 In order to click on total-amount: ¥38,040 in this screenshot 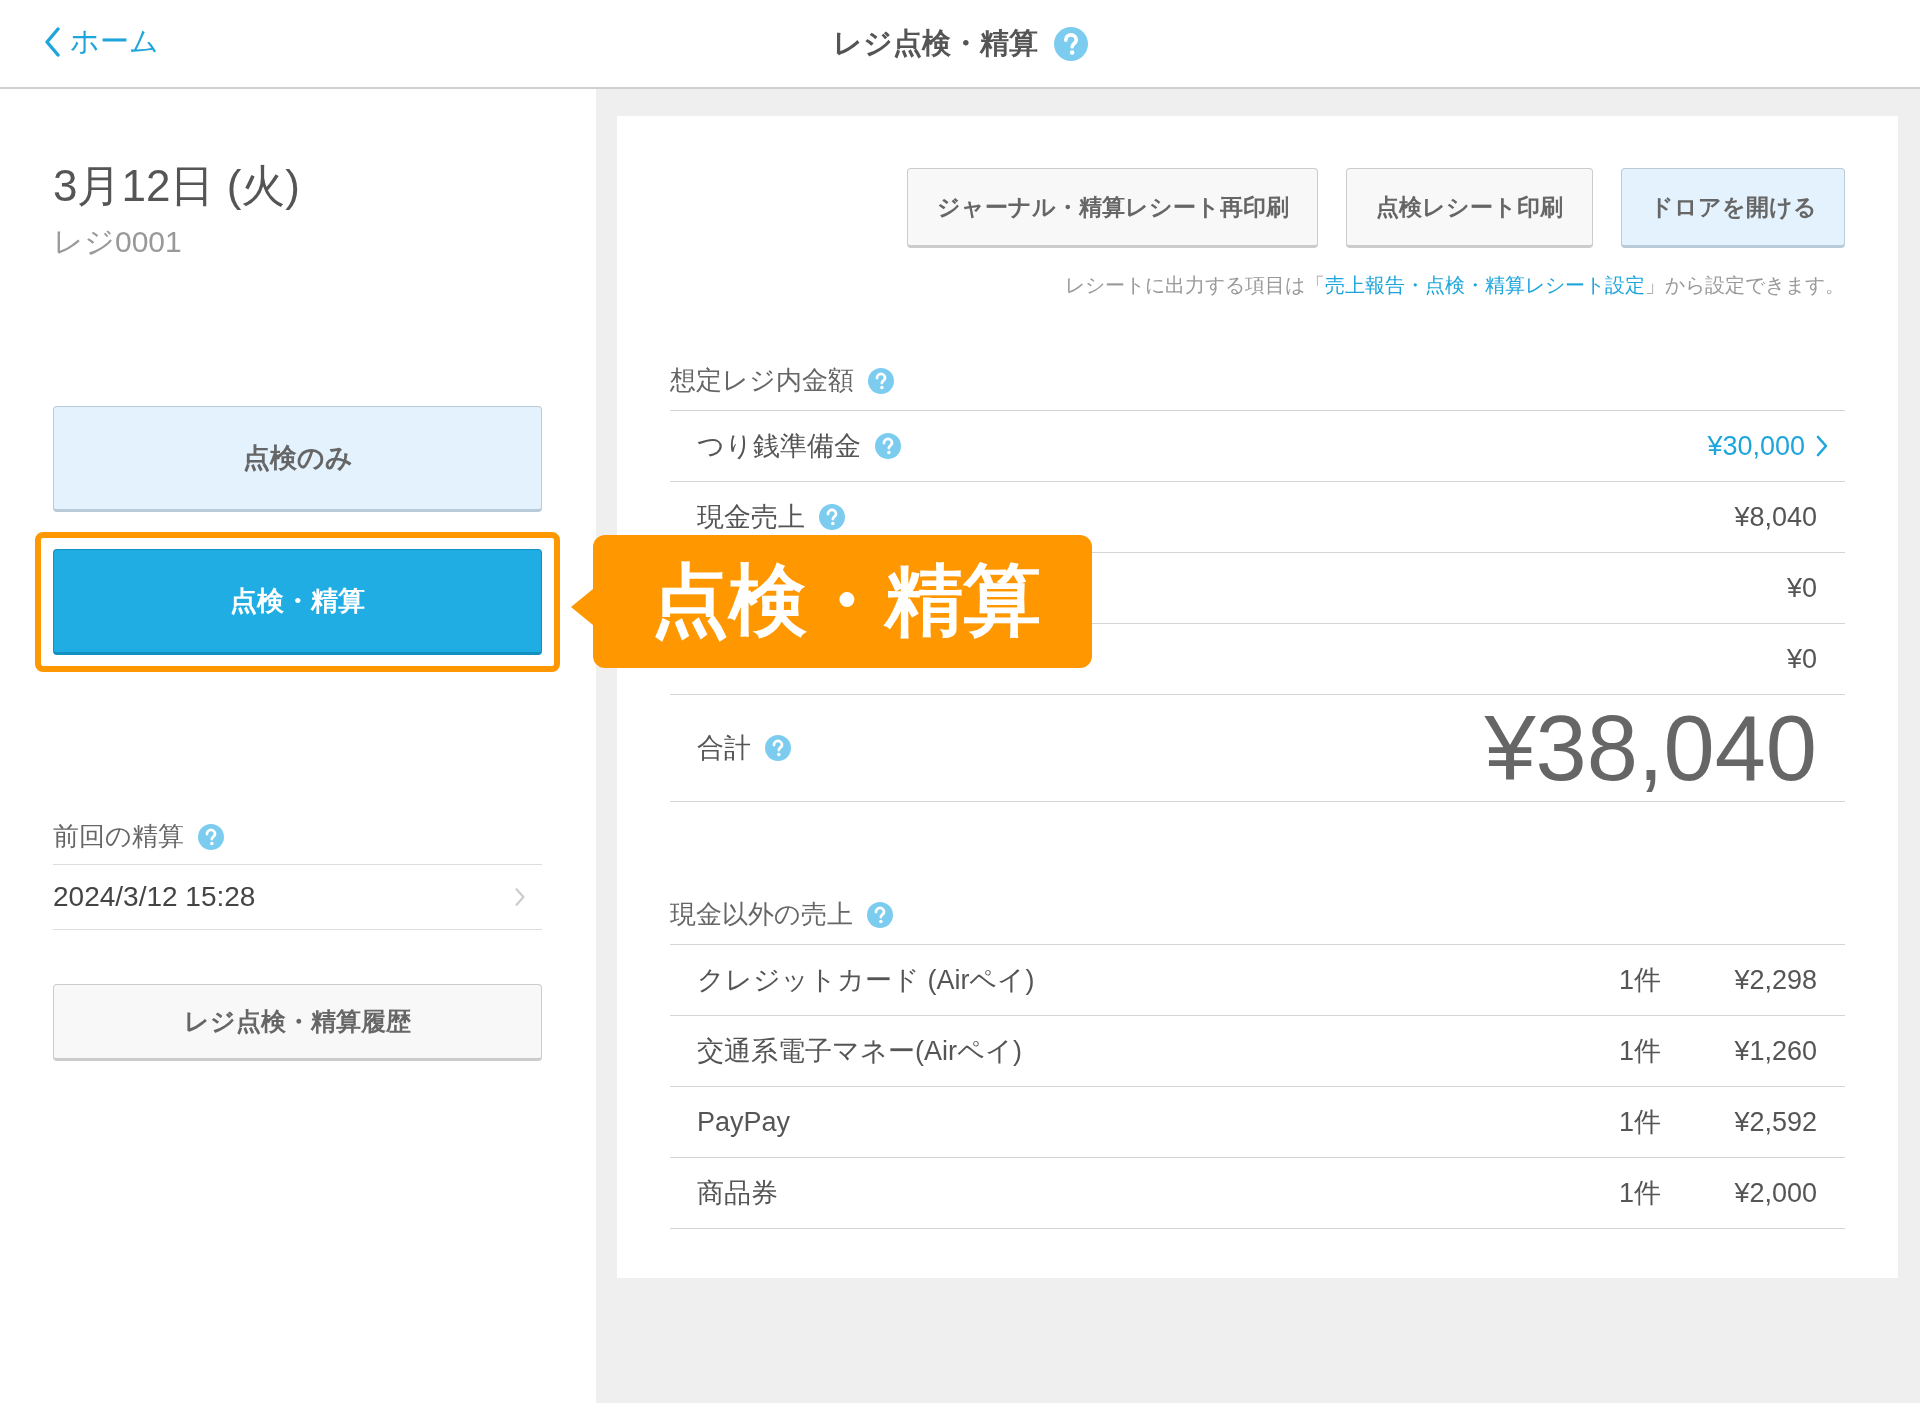, I will do `click(1650, 748)`.